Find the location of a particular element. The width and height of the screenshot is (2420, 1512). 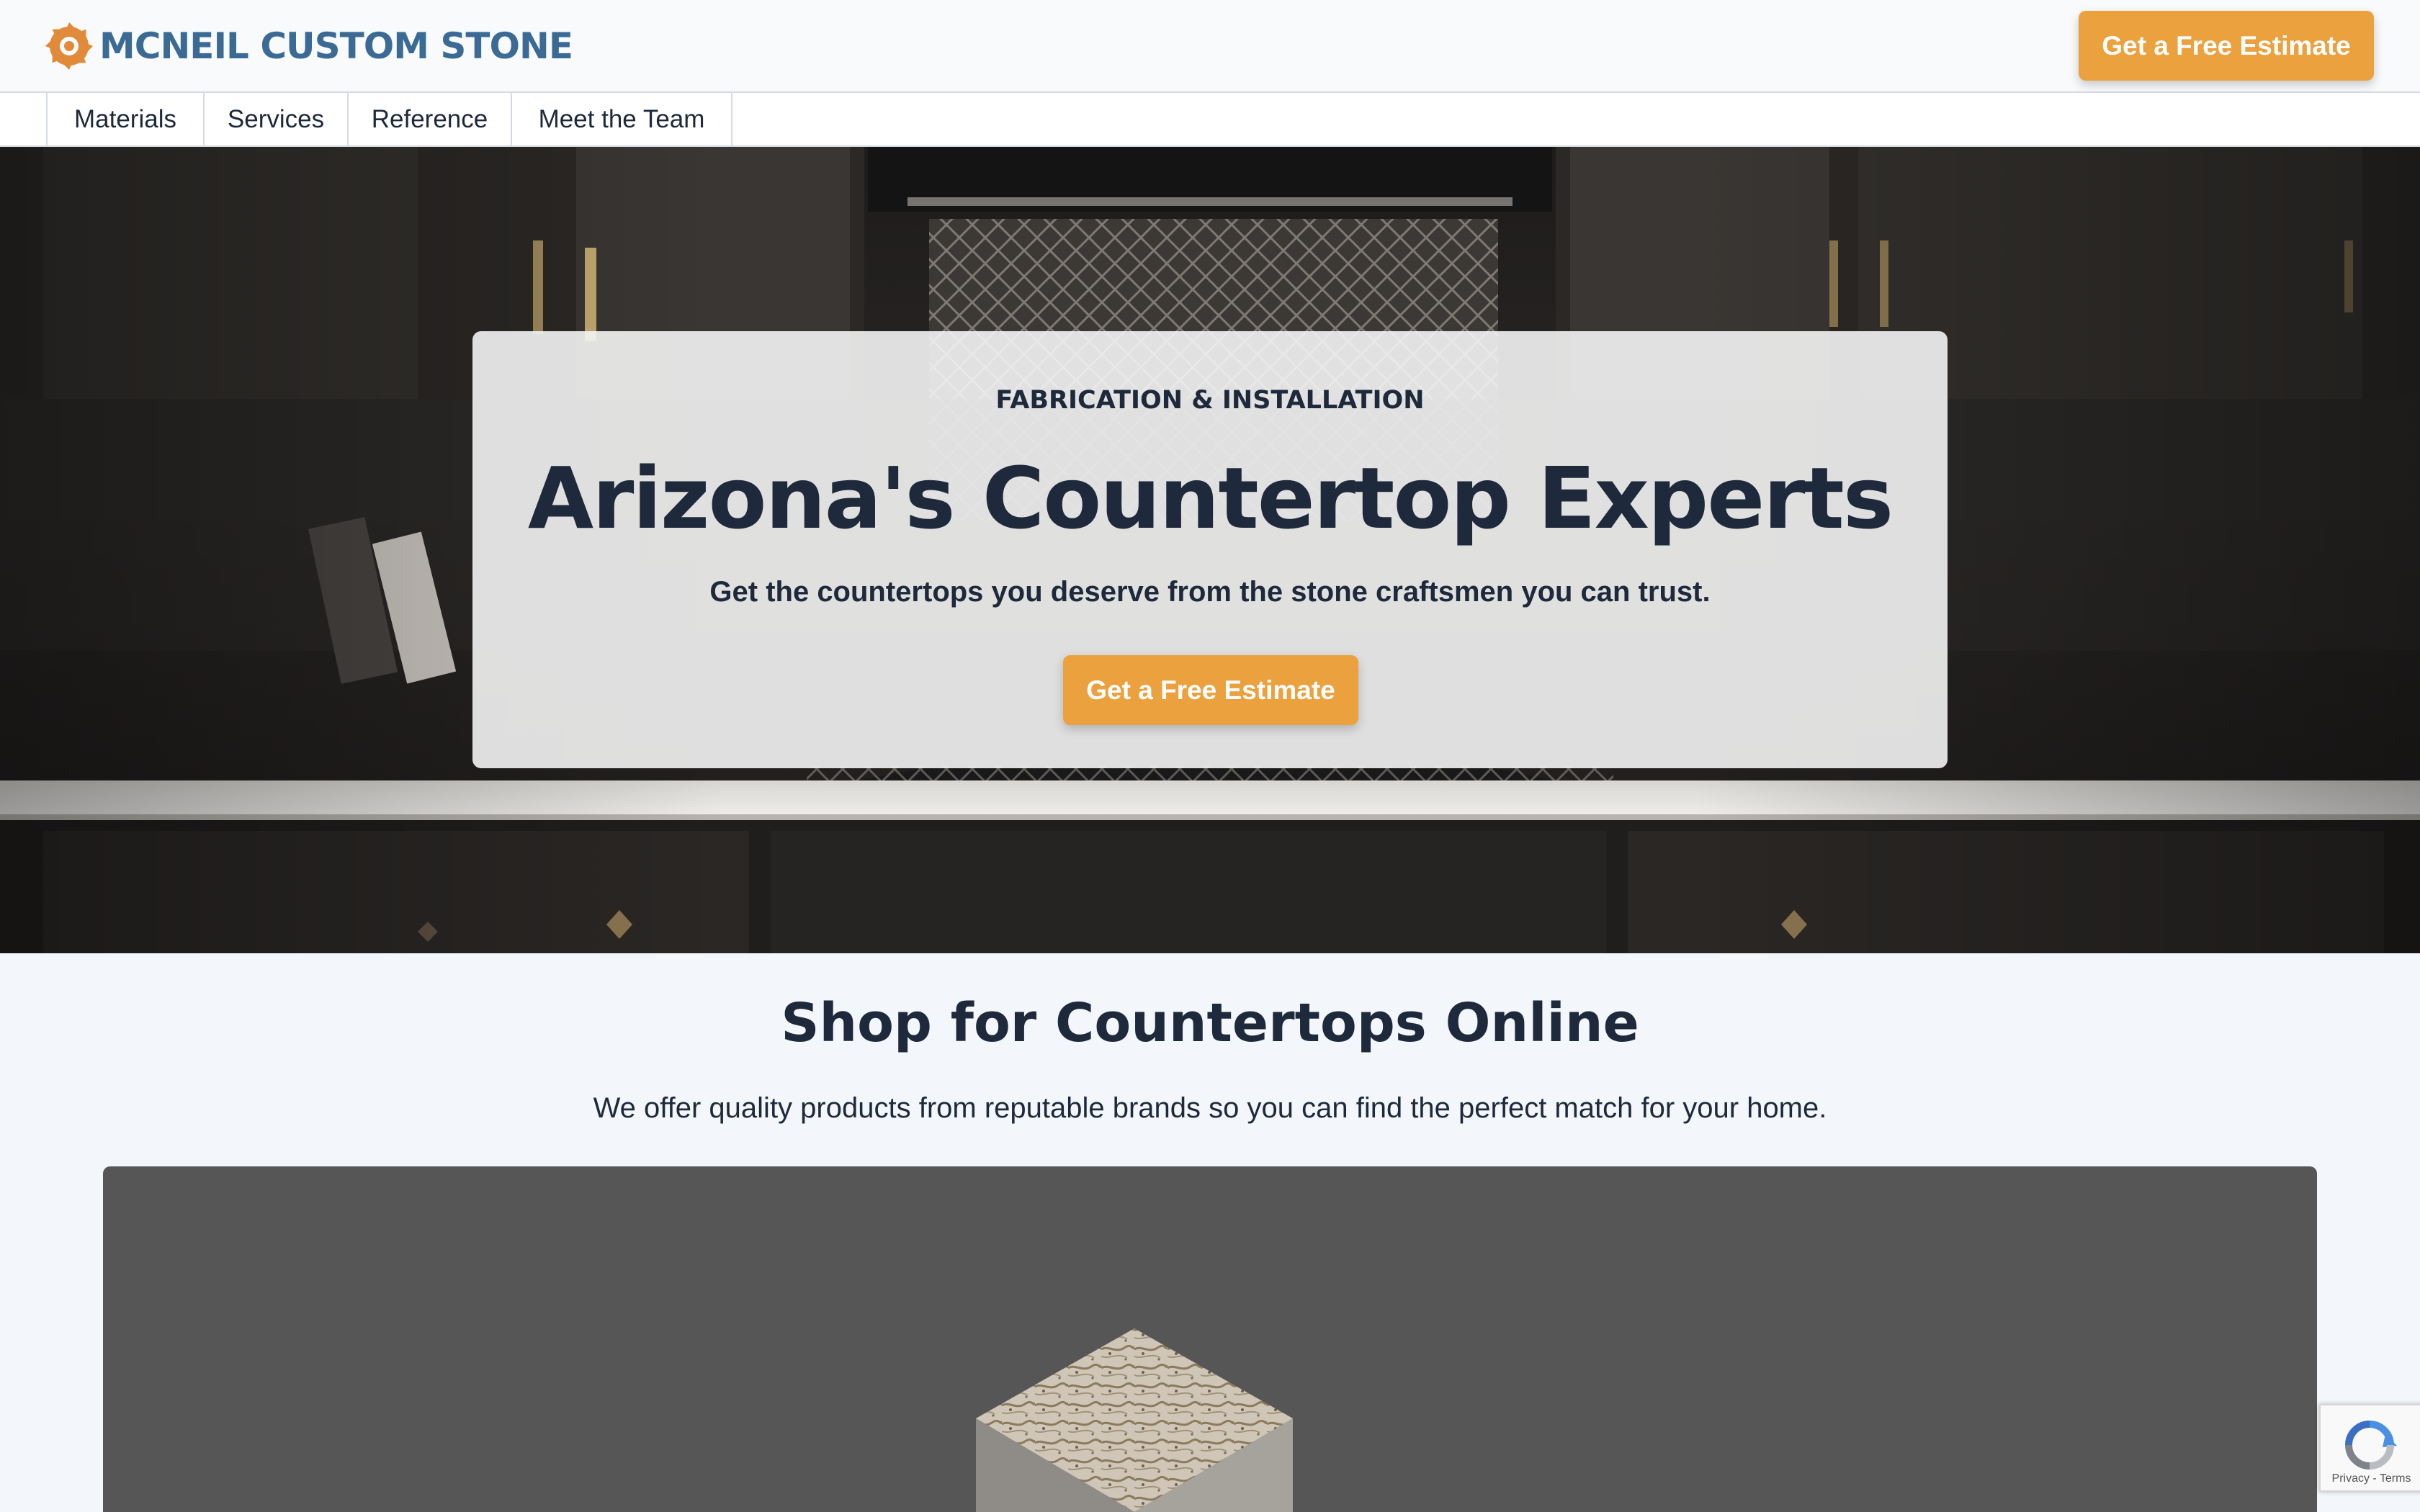

nav-item-services: Services is located at coordinates (277, 119).